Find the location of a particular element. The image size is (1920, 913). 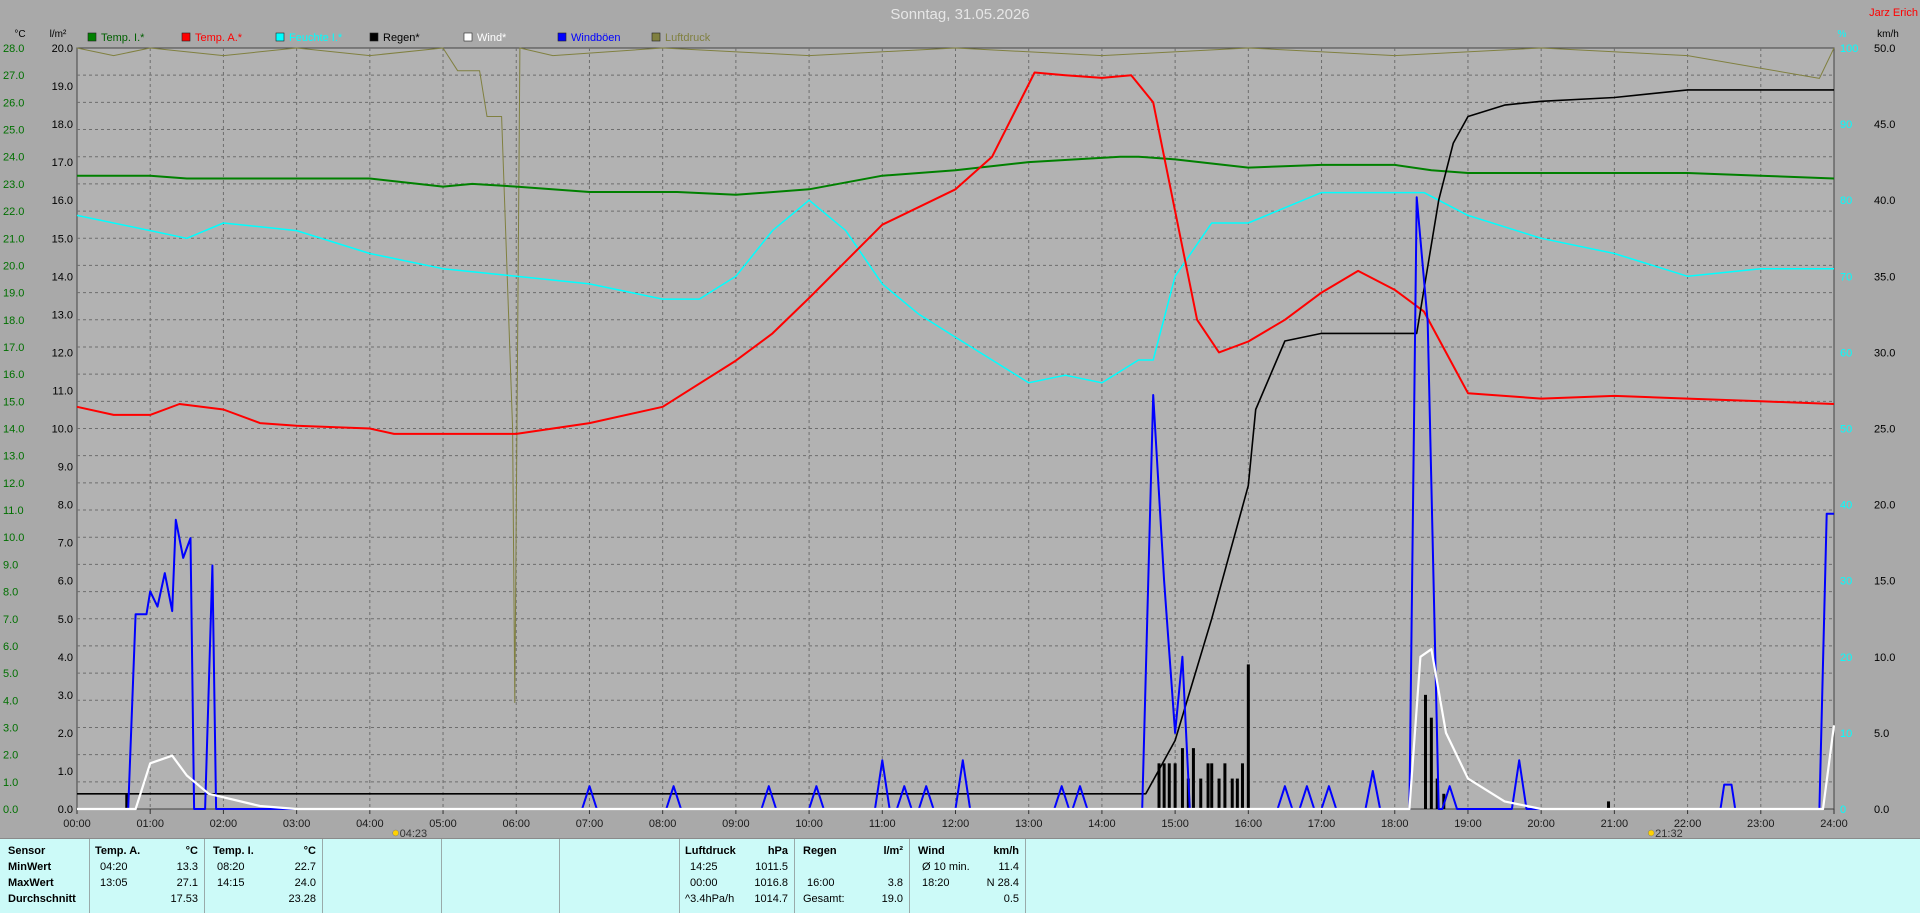

stats-wind-avg-day: 0.5 is located at coordinates (1011, 899).